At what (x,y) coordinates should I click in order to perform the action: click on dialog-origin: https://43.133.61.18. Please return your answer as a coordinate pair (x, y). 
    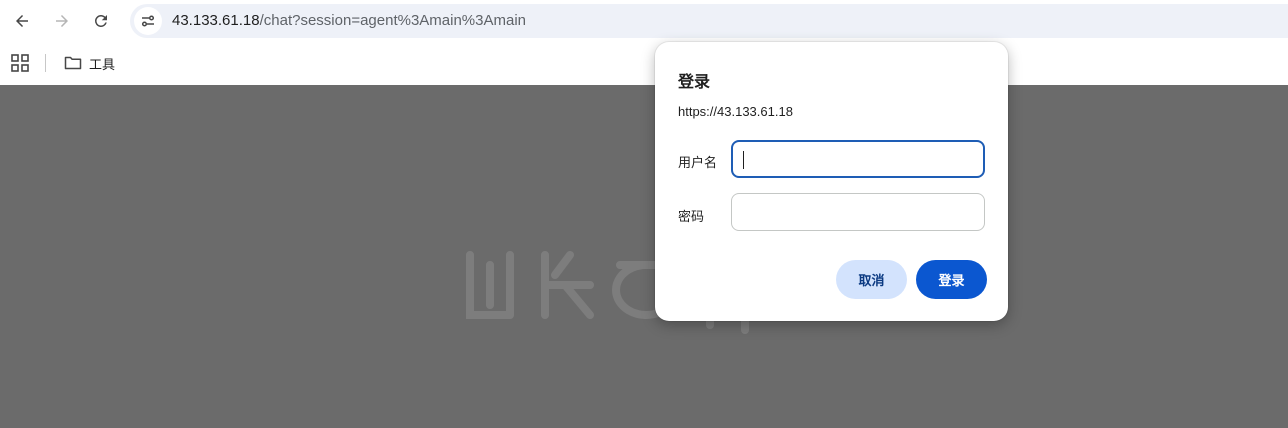
    Looking at the image, I should click on (735, 111).